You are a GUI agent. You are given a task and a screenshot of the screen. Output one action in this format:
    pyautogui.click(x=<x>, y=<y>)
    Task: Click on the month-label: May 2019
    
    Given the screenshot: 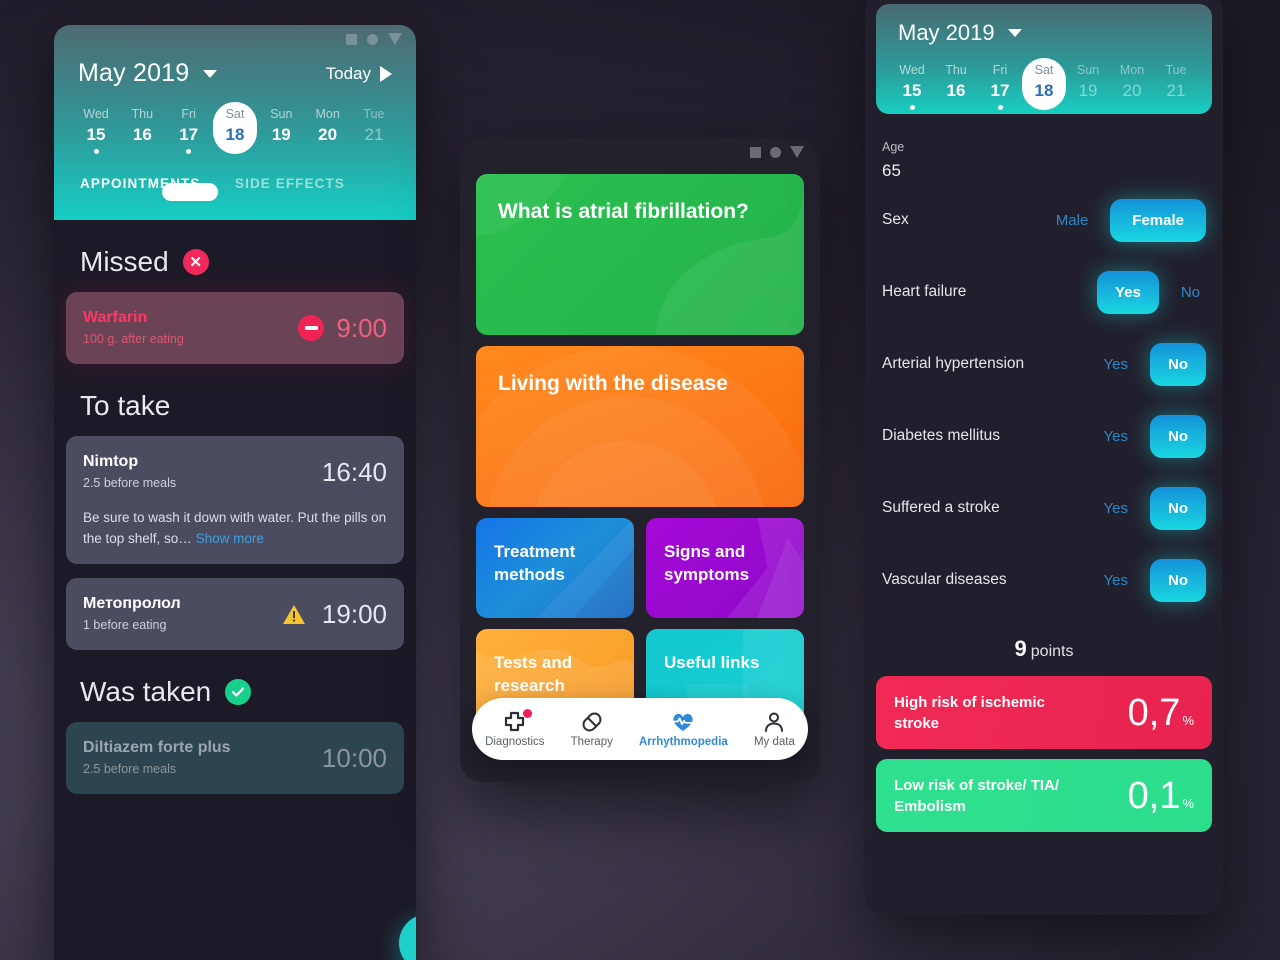 What is the action you would take?
    pyautogui.click(x=134, y=73)
    